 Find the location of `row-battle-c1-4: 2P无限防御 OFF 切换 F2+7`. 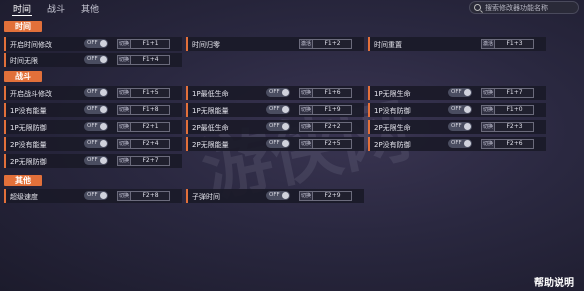

row-battle-c1-4: 2P无限防御 OFF 切换 F2+7 is located at coordinates (93, 161).